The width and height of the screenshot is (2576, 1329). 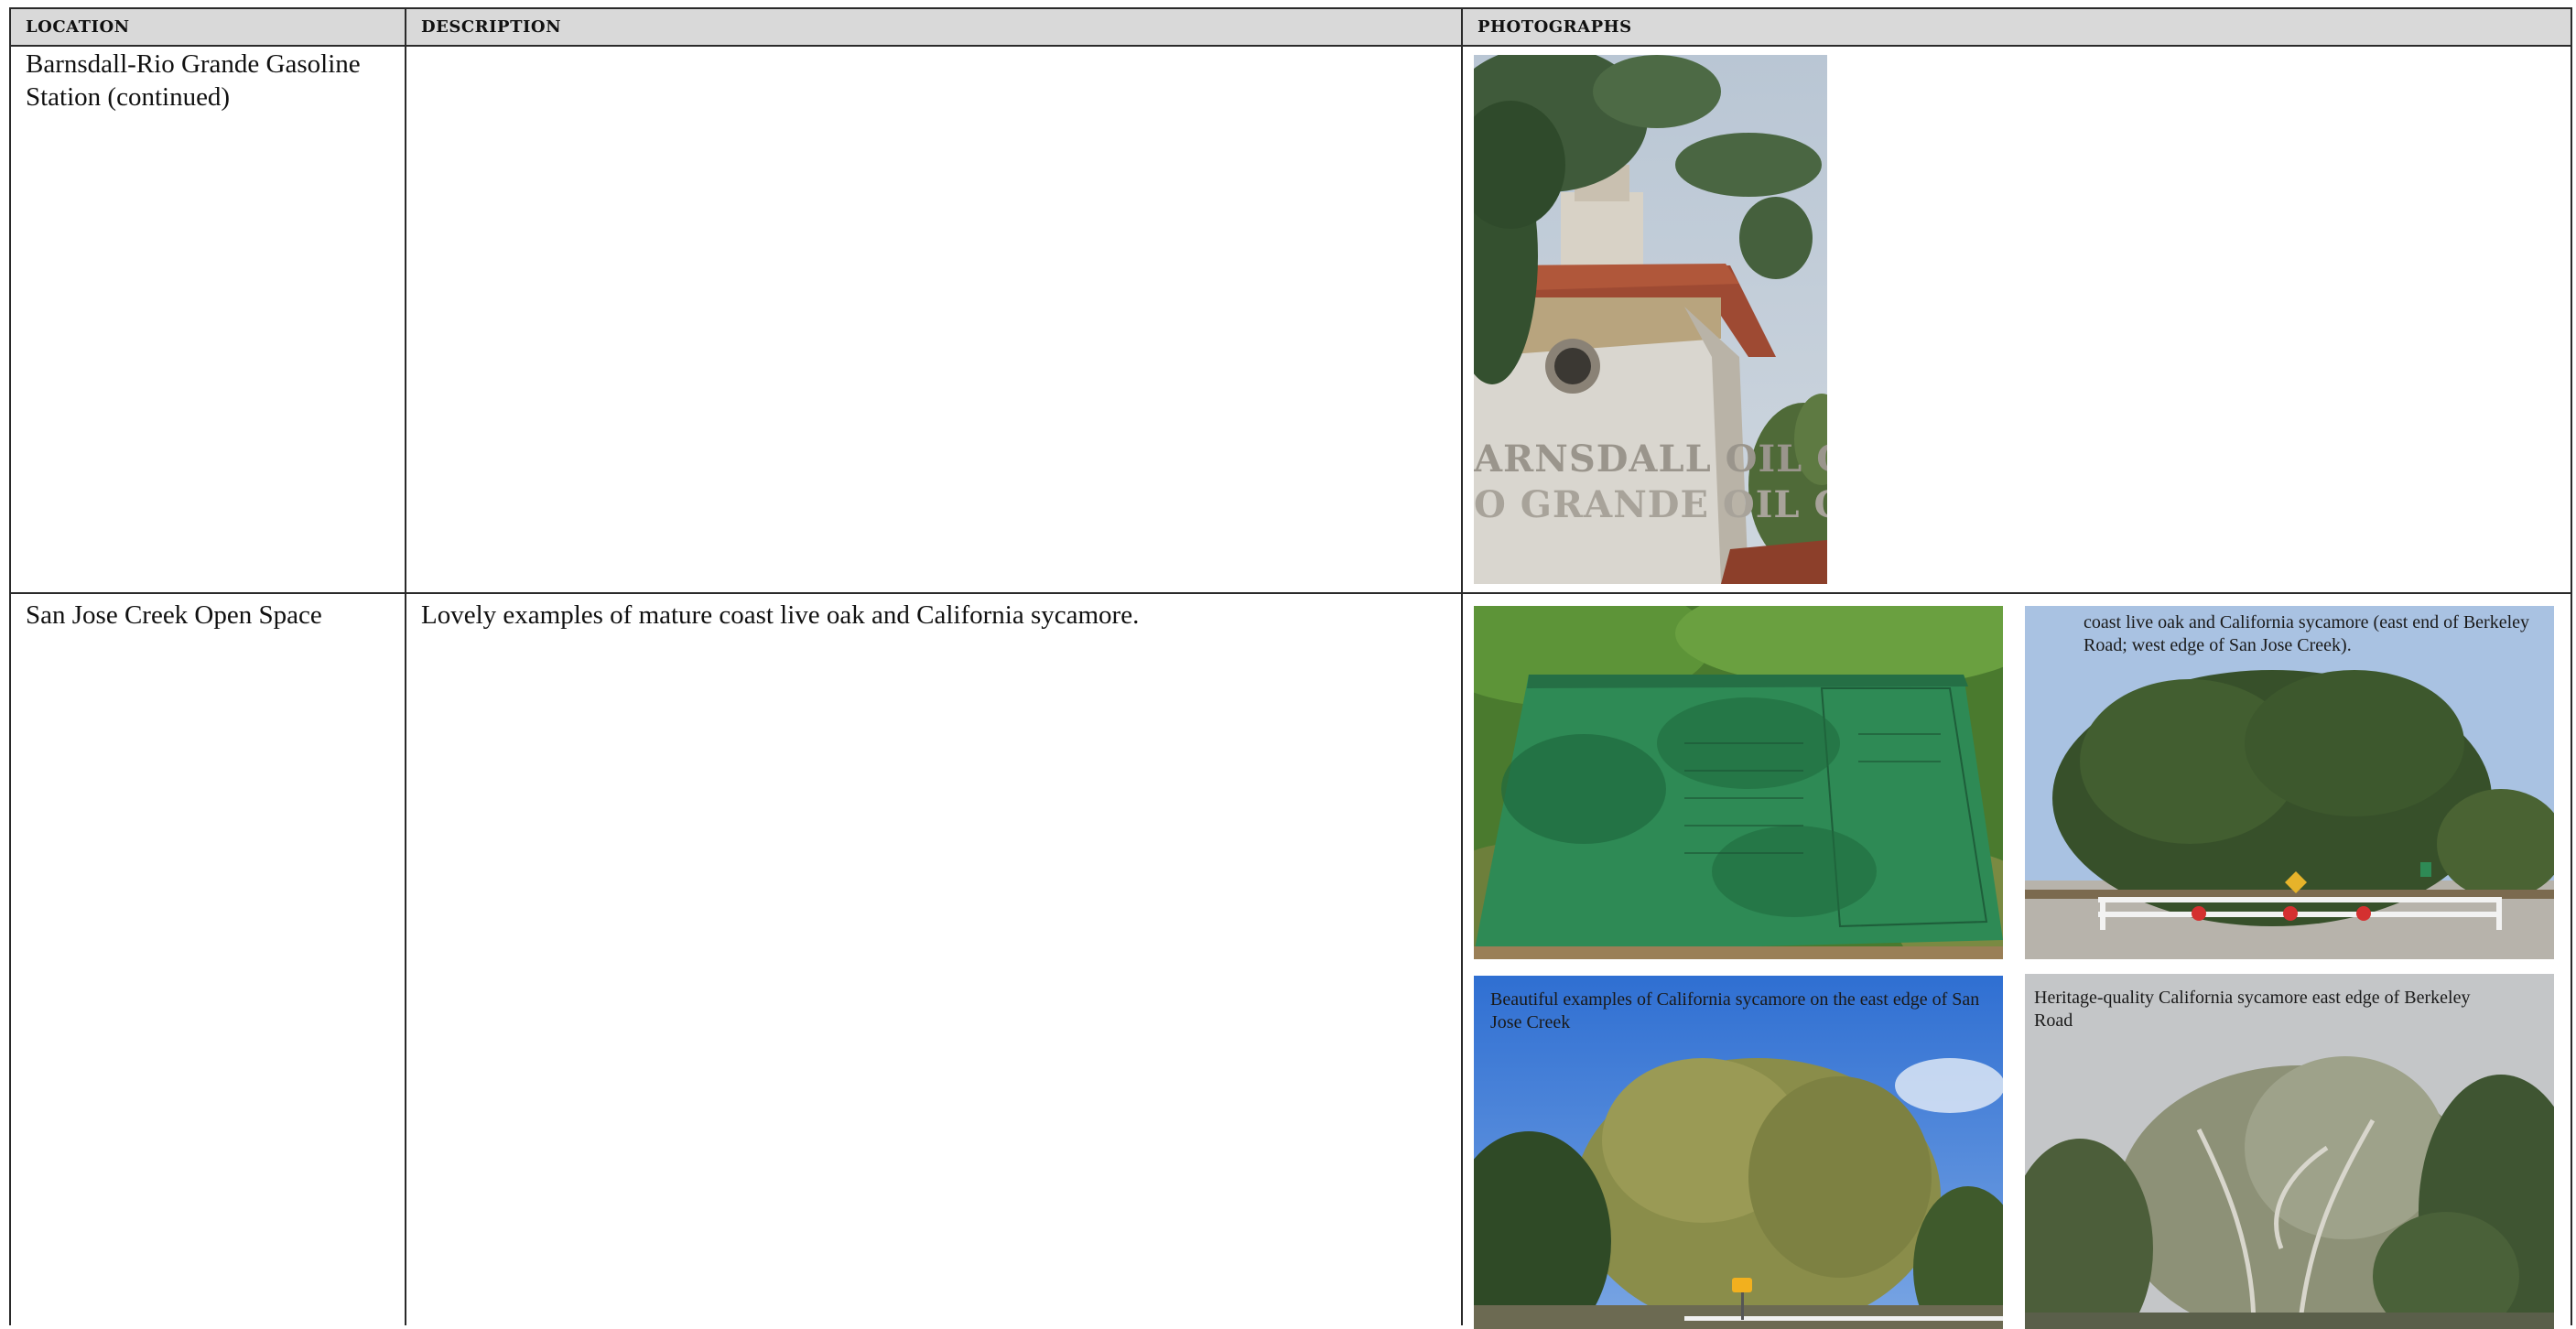 What do you see at coordinates (78, 27) in the screenshot?
I see `location-column-header: LOCATION` at bounding box center [78, 27].